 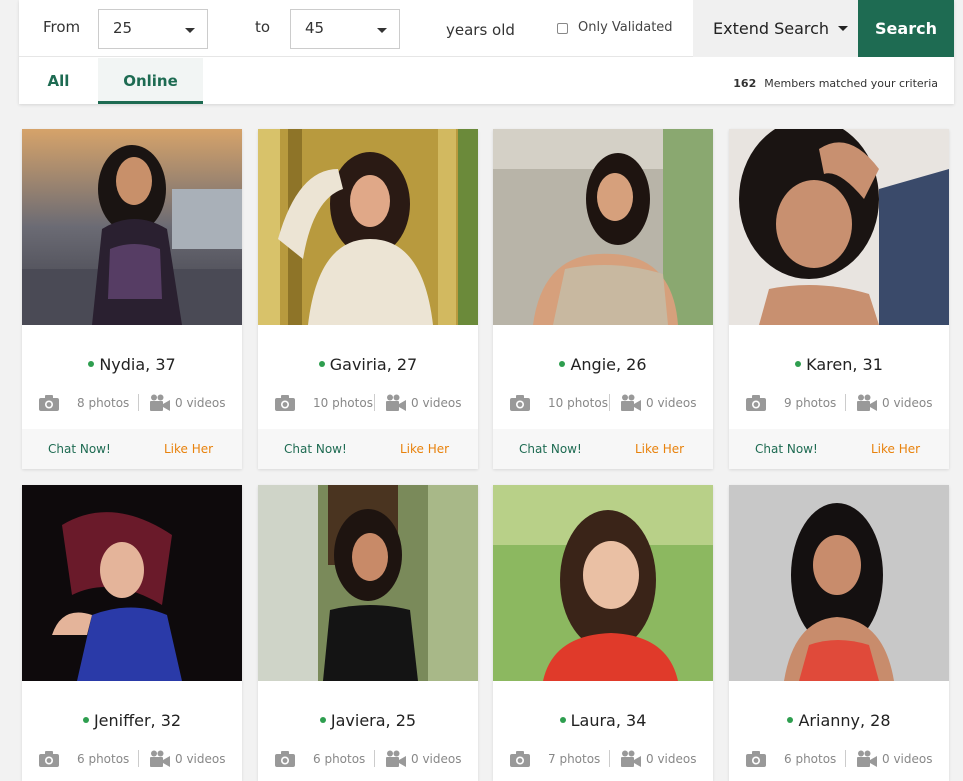 What do you see at coordinates (58, 81) in the screenshot?
I see `tab-all: All` at bounding box center [58, 81].